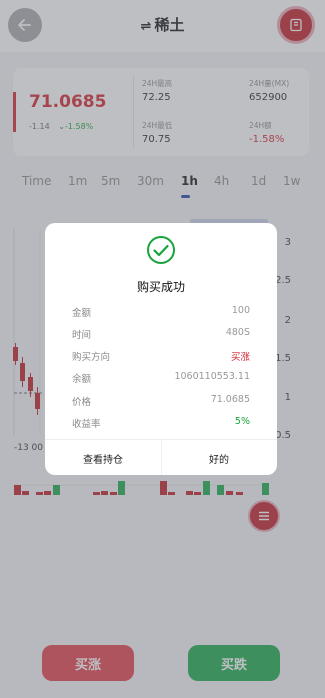 This screenshot has height=698, width=325. What do you see at coordinates (237, 332) in the screenshot?
I see `detail-value: 480S` at bounding box center [237, 332].